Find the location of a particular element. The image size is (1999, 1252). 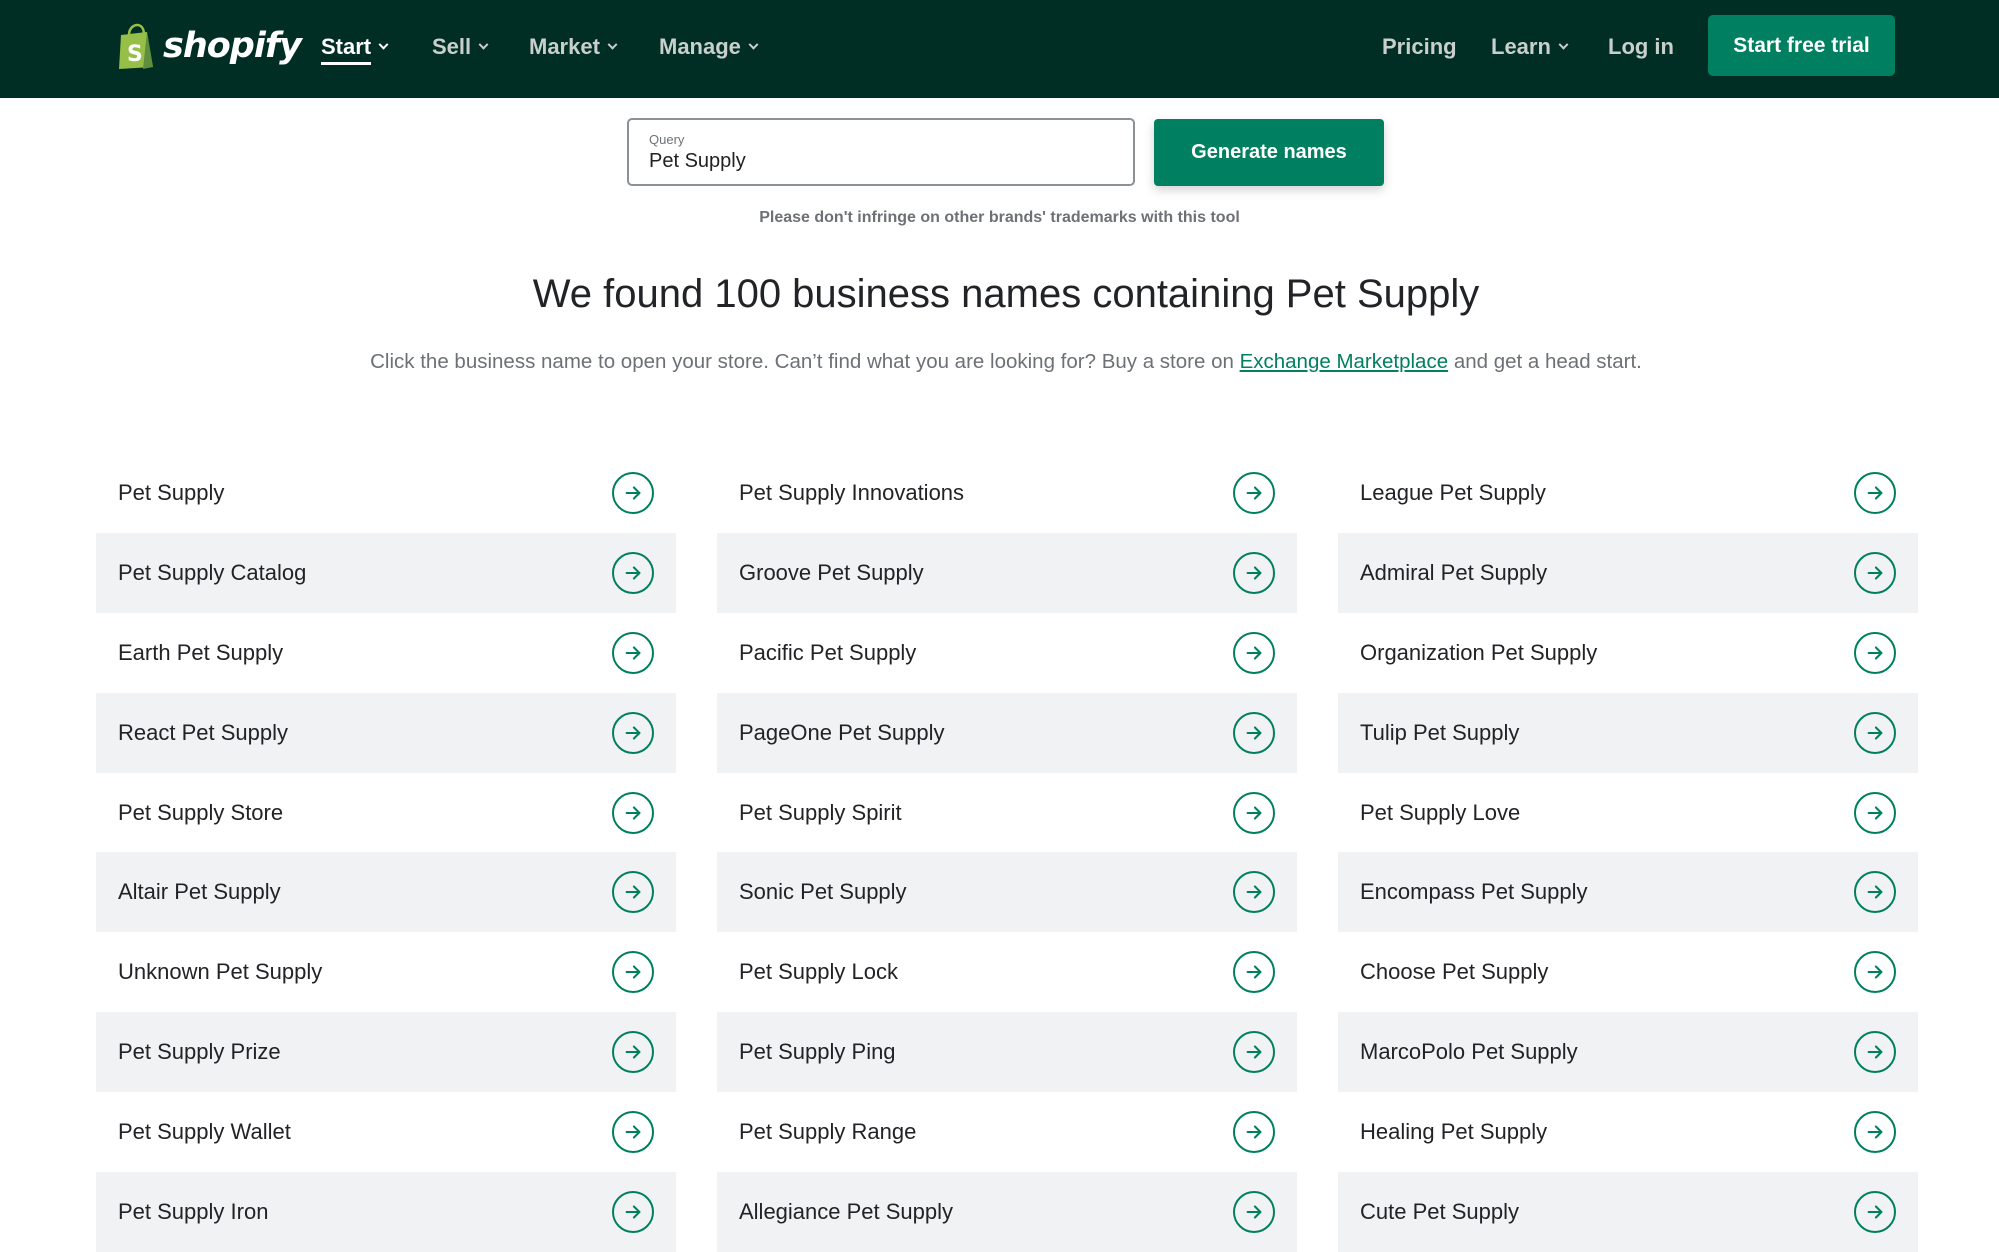

nav-pricing: Pricing is located at coordinates (1419, 47).